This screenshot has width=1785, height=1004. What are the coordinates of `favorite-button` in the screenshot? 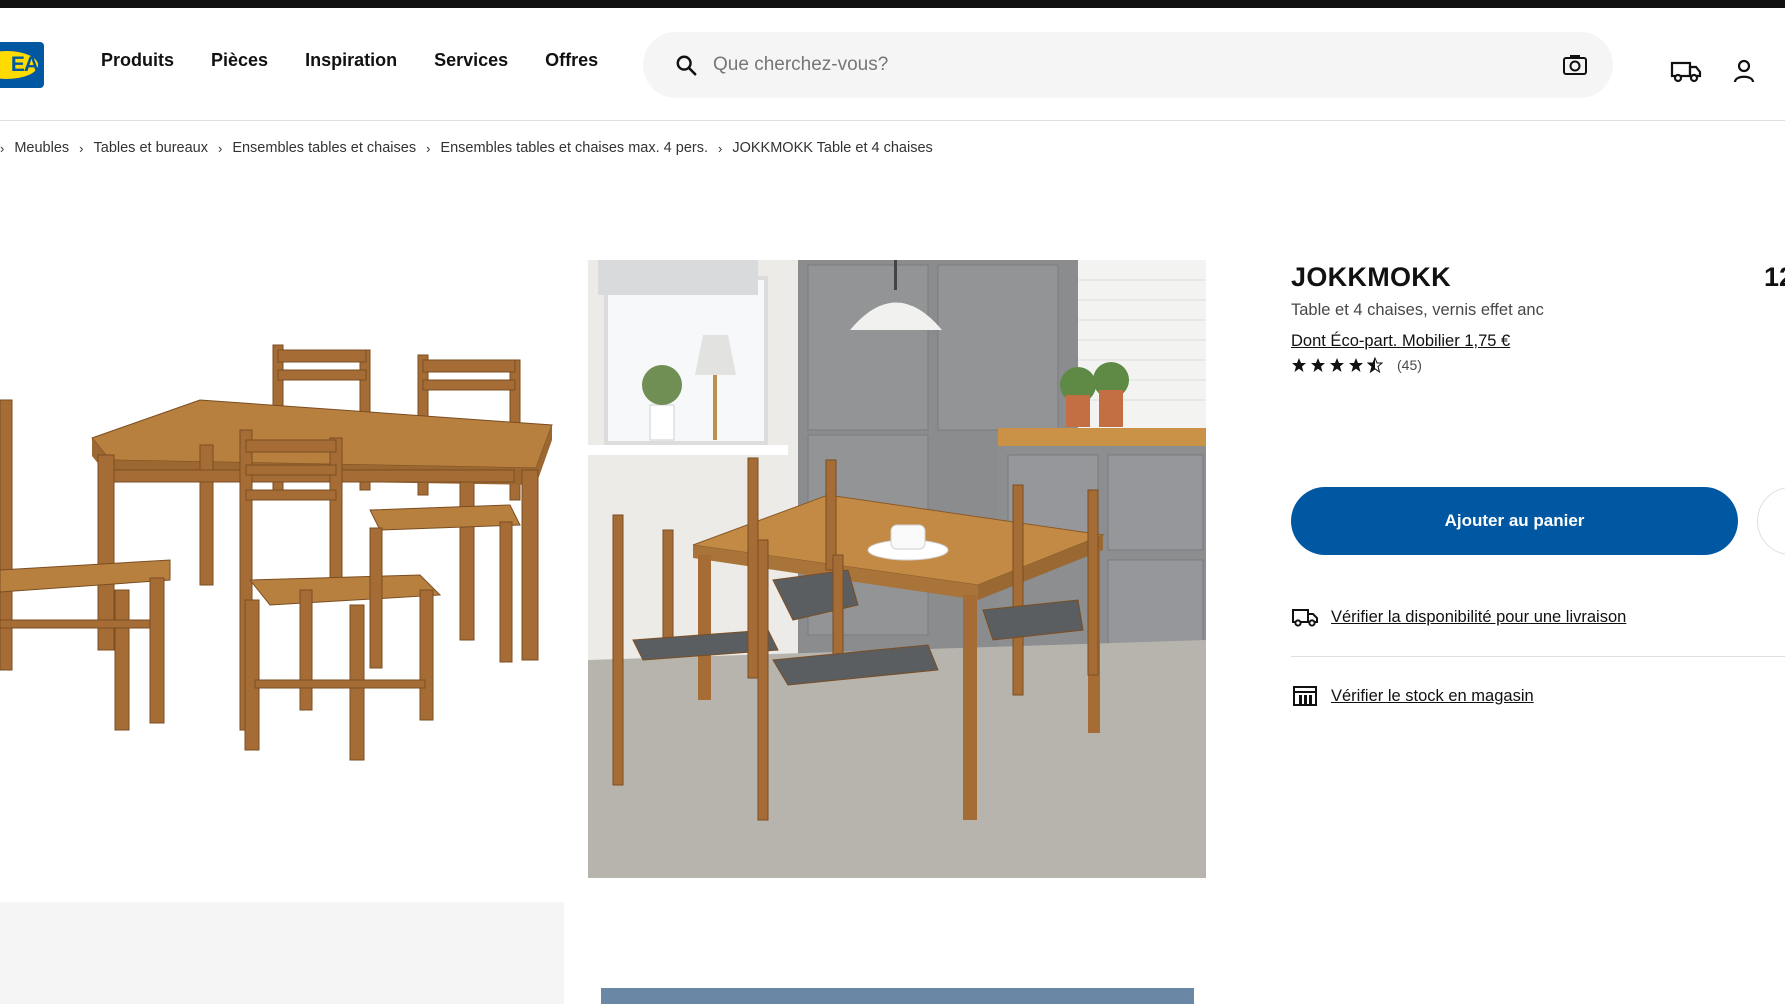 It's located at (1771, 521).